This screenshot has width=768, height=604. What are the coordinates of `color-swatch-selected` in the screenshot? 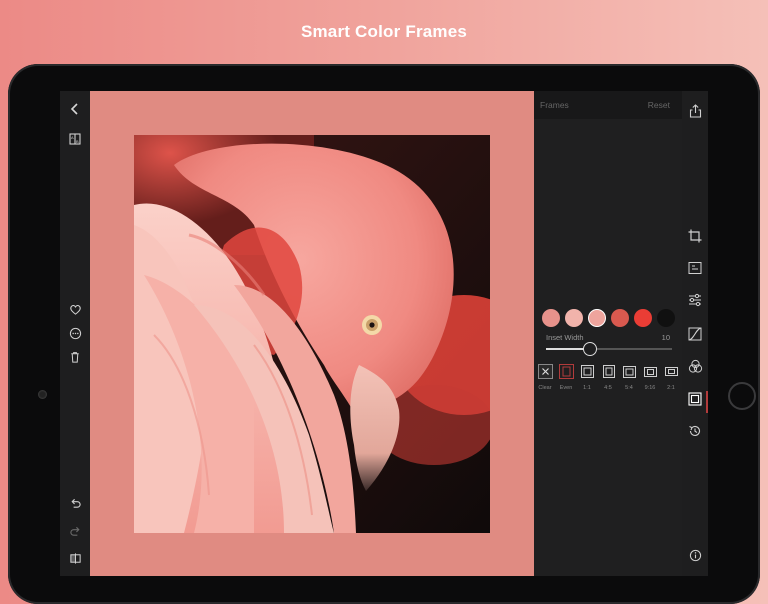 It's located at (597, 318).